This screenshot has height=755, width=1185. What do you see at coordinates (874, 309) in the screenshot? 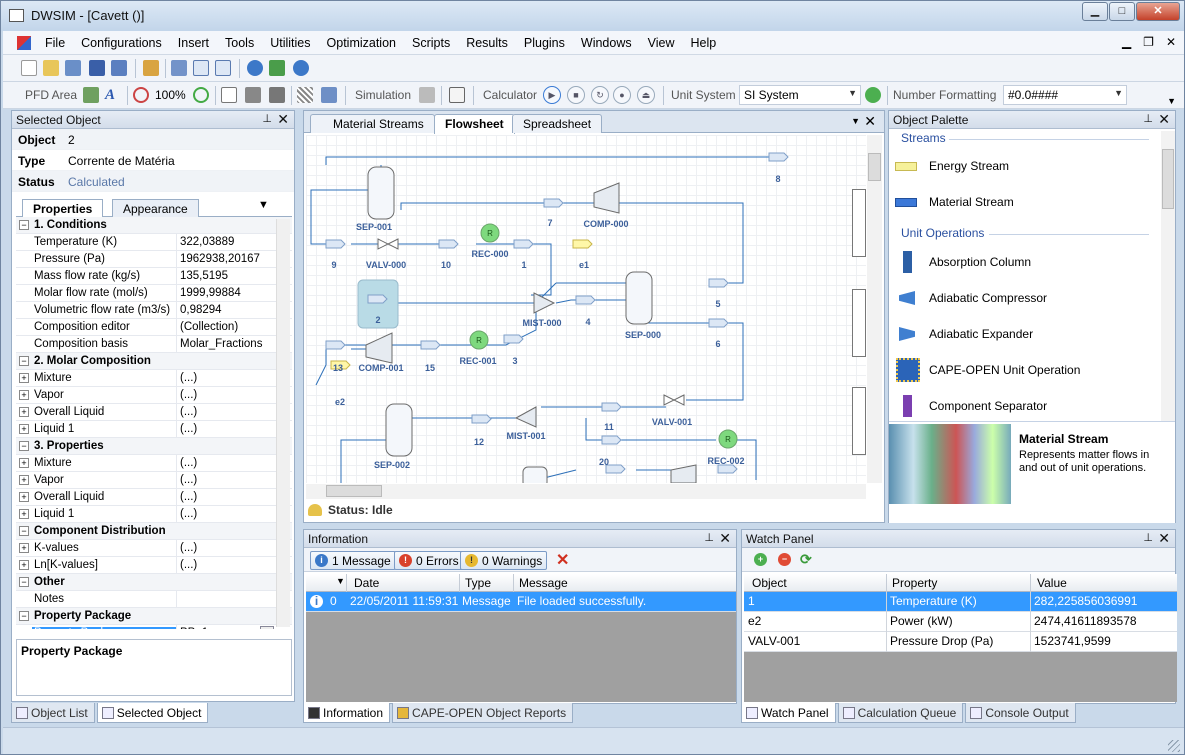
I see `canvas-vertical-scrollbar` at bounding box center [874, 309].